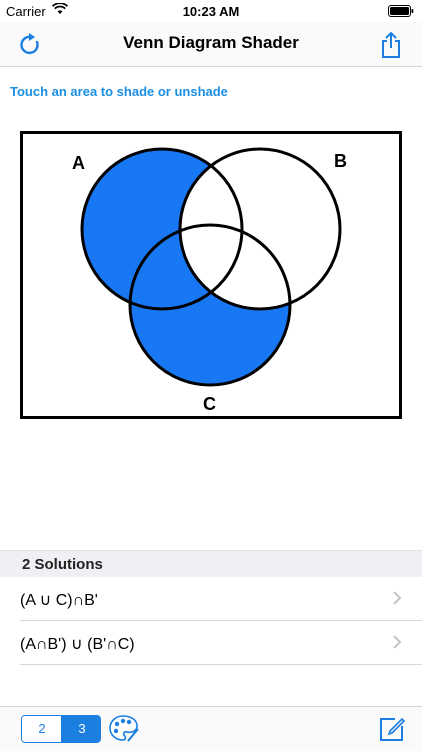  Describe the element at coordinates (80, 729) in the screenshot. I see `segment-3: 3` at that location.